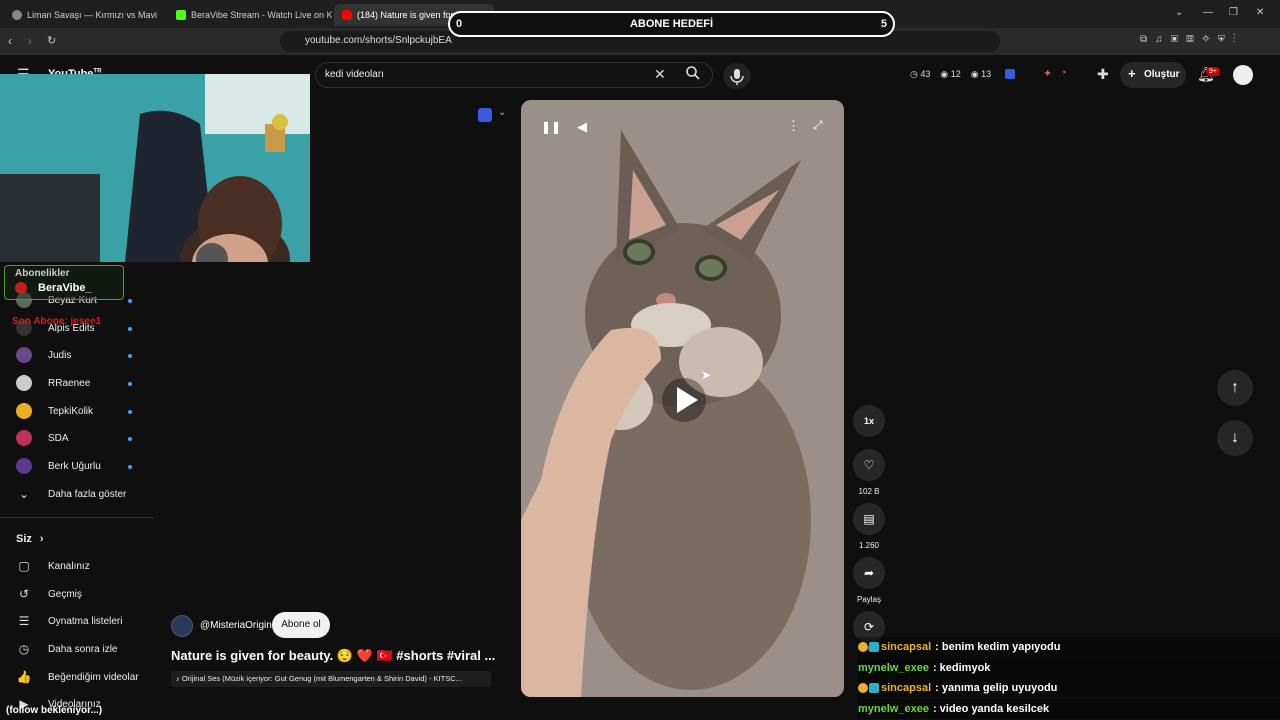 This screenshot has width=1280, height=720. What do you see at coordinates (24, 649) in the screenshot?
I see `clock-icon: ◷` at bounding box center [24, 649].